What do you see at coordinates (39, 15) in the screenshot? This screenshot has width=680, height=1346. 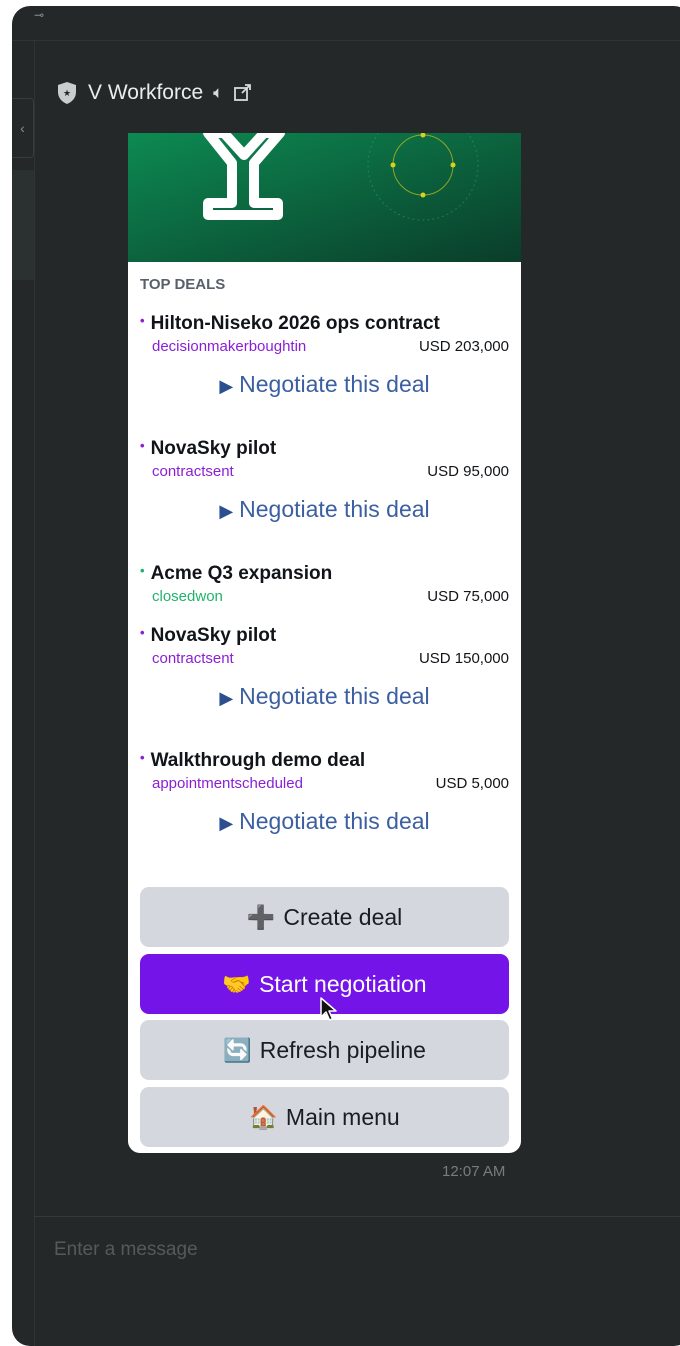 I see `drag-handle-icon: ⊸` at bounding box center [39, 15].